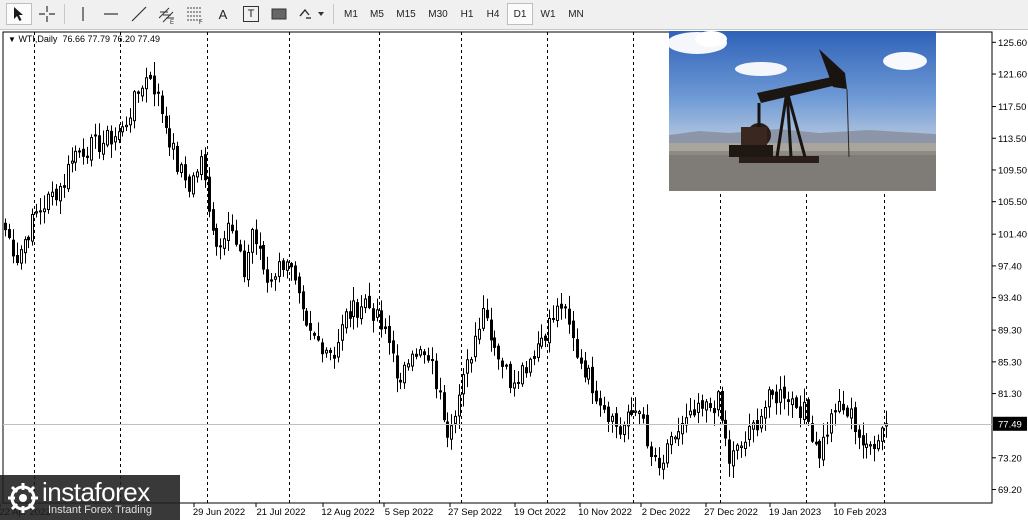 This screenshot has height=520, width=1028. What do you see at coordinates (19, 14) in the screenshot?
I see `cursor-tool-button` at bounding box center [19, 14].